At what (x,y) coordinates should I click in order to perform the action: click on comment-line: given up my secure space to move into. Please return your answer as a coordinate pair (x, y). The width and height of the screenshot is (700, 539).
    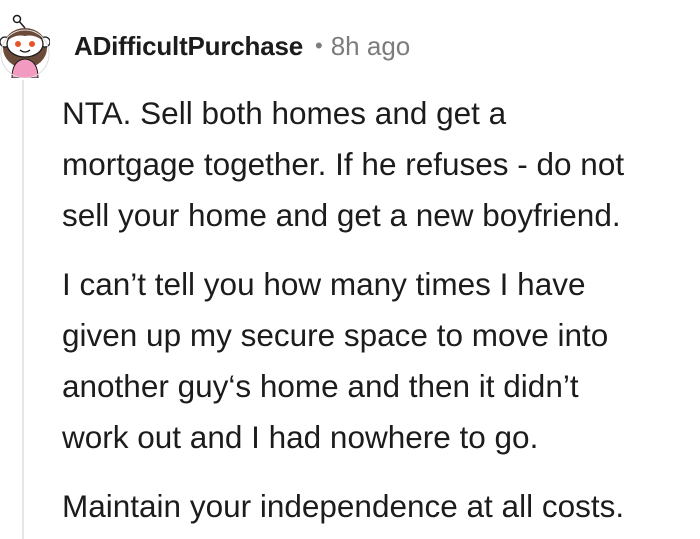
    Looking at the image, I should click on (335, 335).